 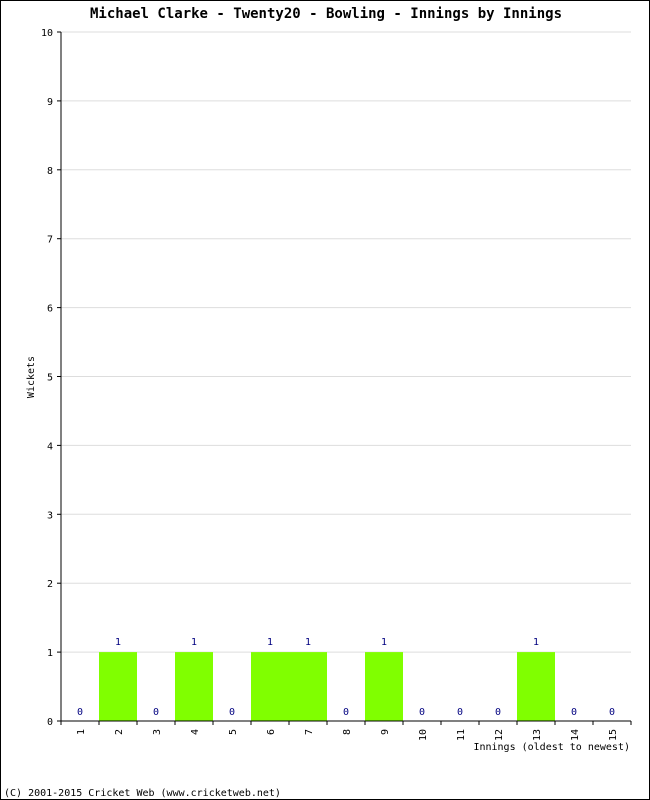 I want to click on y-tick-labels: 0 1 2 3 4 5 6 7 8 9 10, so click(x=47, y=378).